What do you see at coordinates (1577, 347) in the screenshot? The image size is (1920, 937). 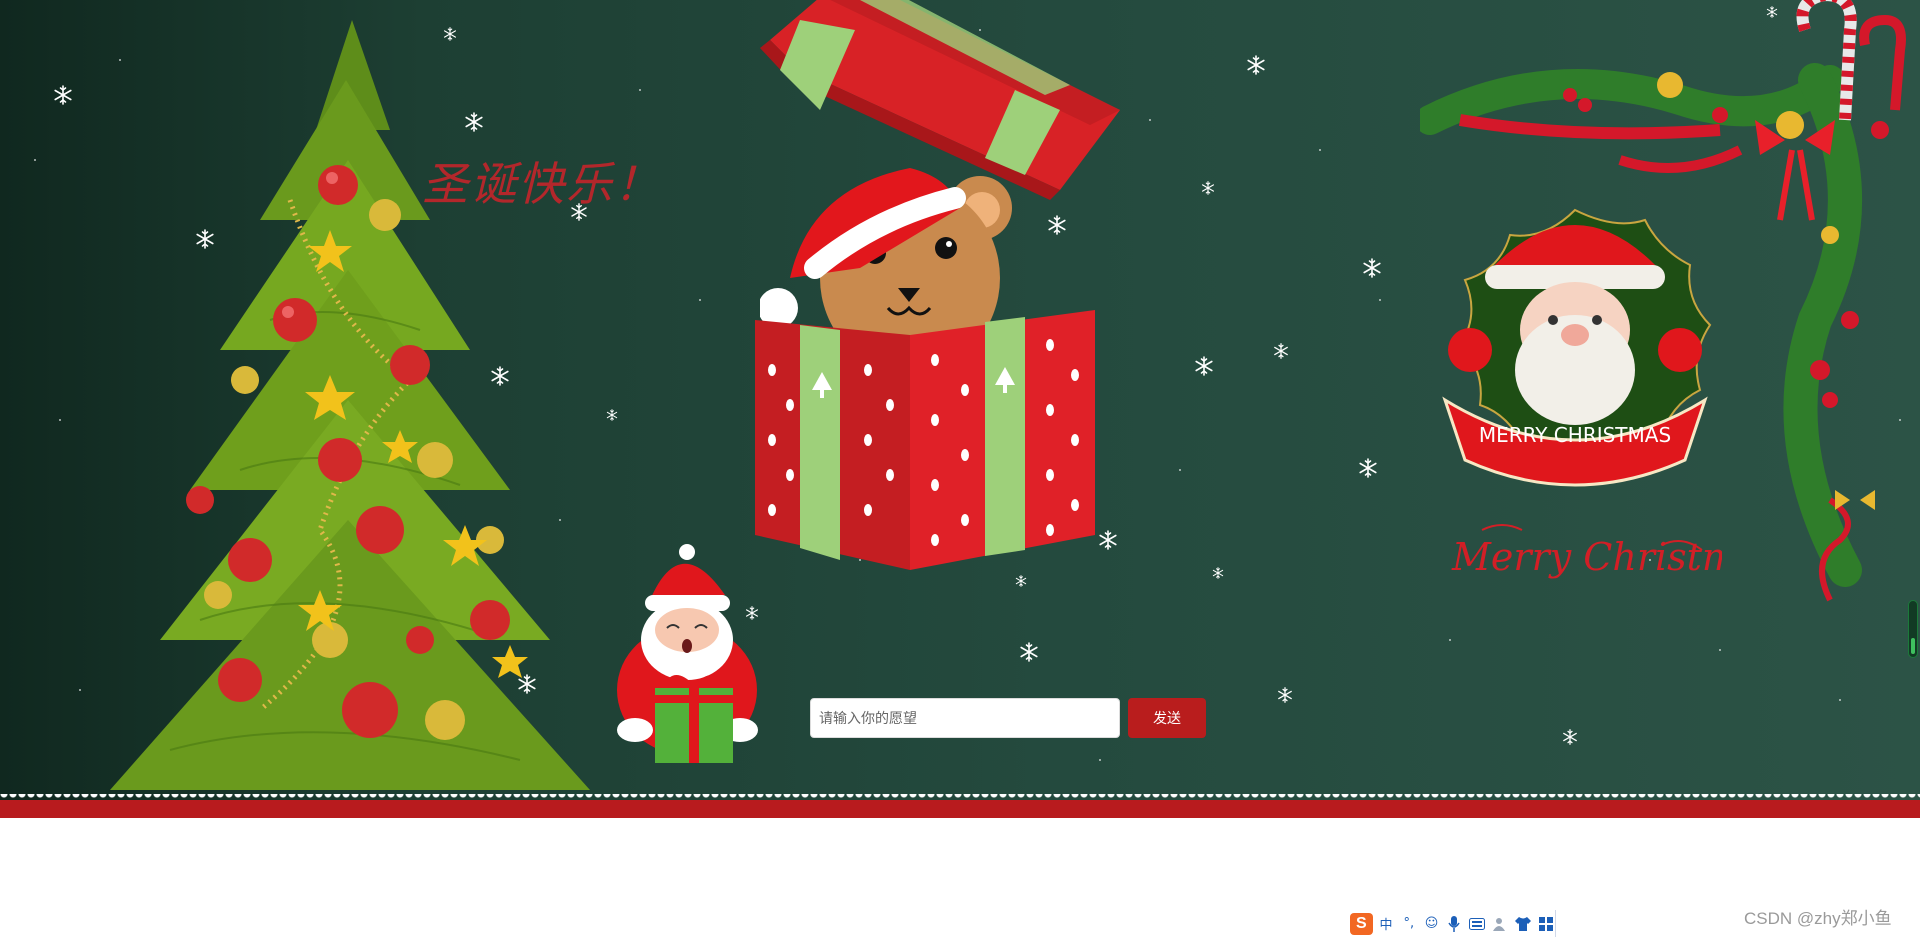 I see `santa-badge: MERRY CHRISTMAS` at bounding box center [1577, 347].